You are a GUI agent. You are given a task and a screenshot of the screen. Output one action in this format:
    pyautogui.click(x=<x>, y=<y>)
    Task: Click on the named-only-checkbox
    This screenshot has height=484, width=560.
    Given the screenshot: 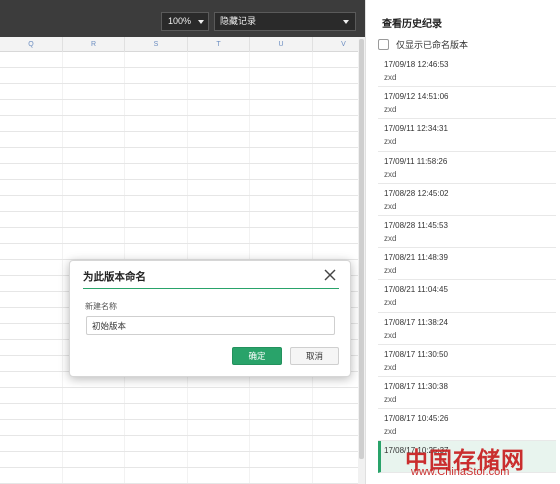 What is the action you would take?
    pyautogui.click(x=383, y=44)
    